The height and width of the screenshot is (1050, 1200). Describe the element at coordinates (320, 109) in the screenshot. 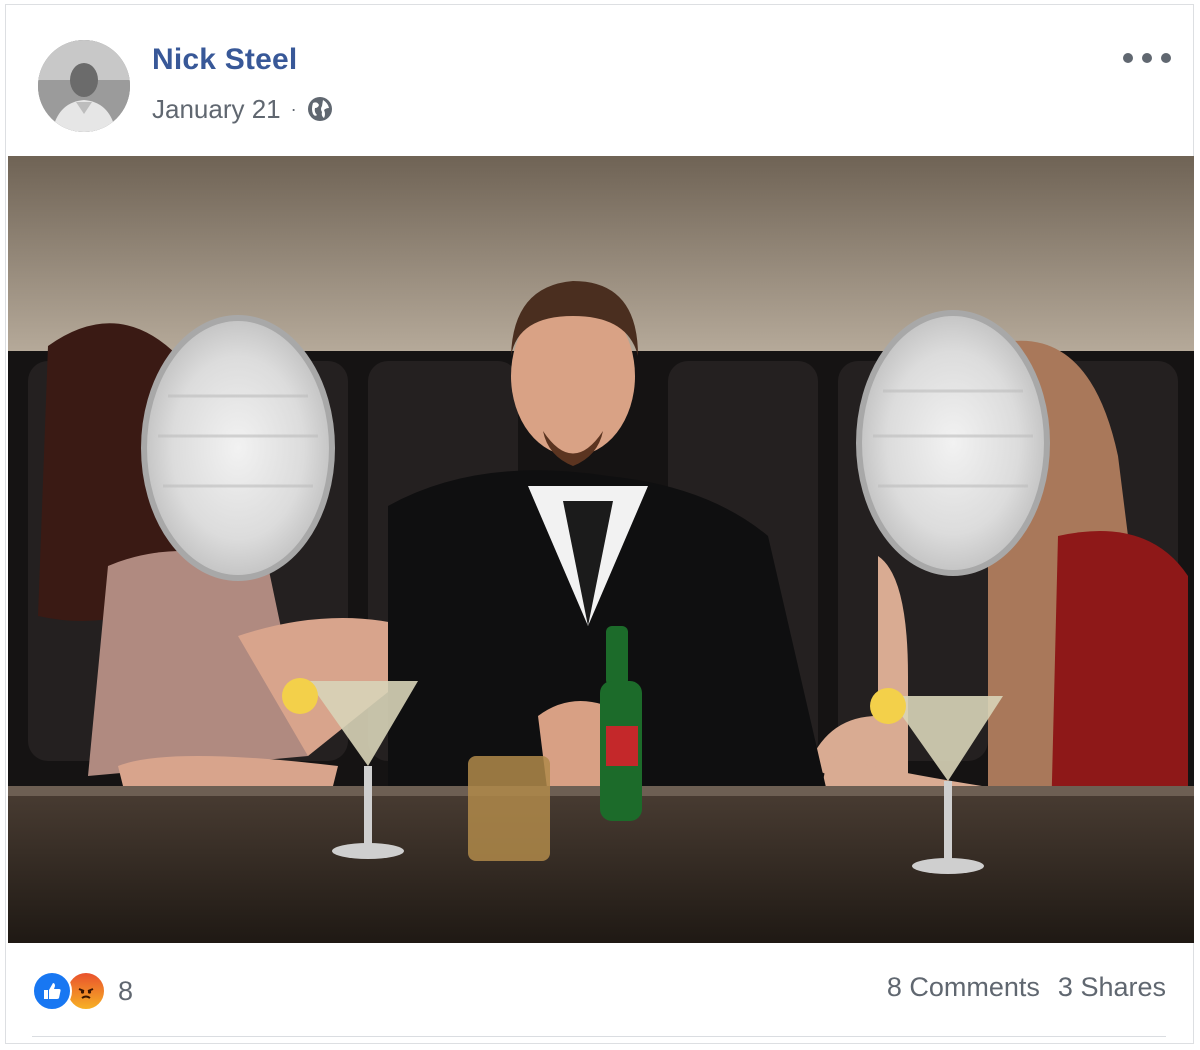

I see `globe-icon` at that location.